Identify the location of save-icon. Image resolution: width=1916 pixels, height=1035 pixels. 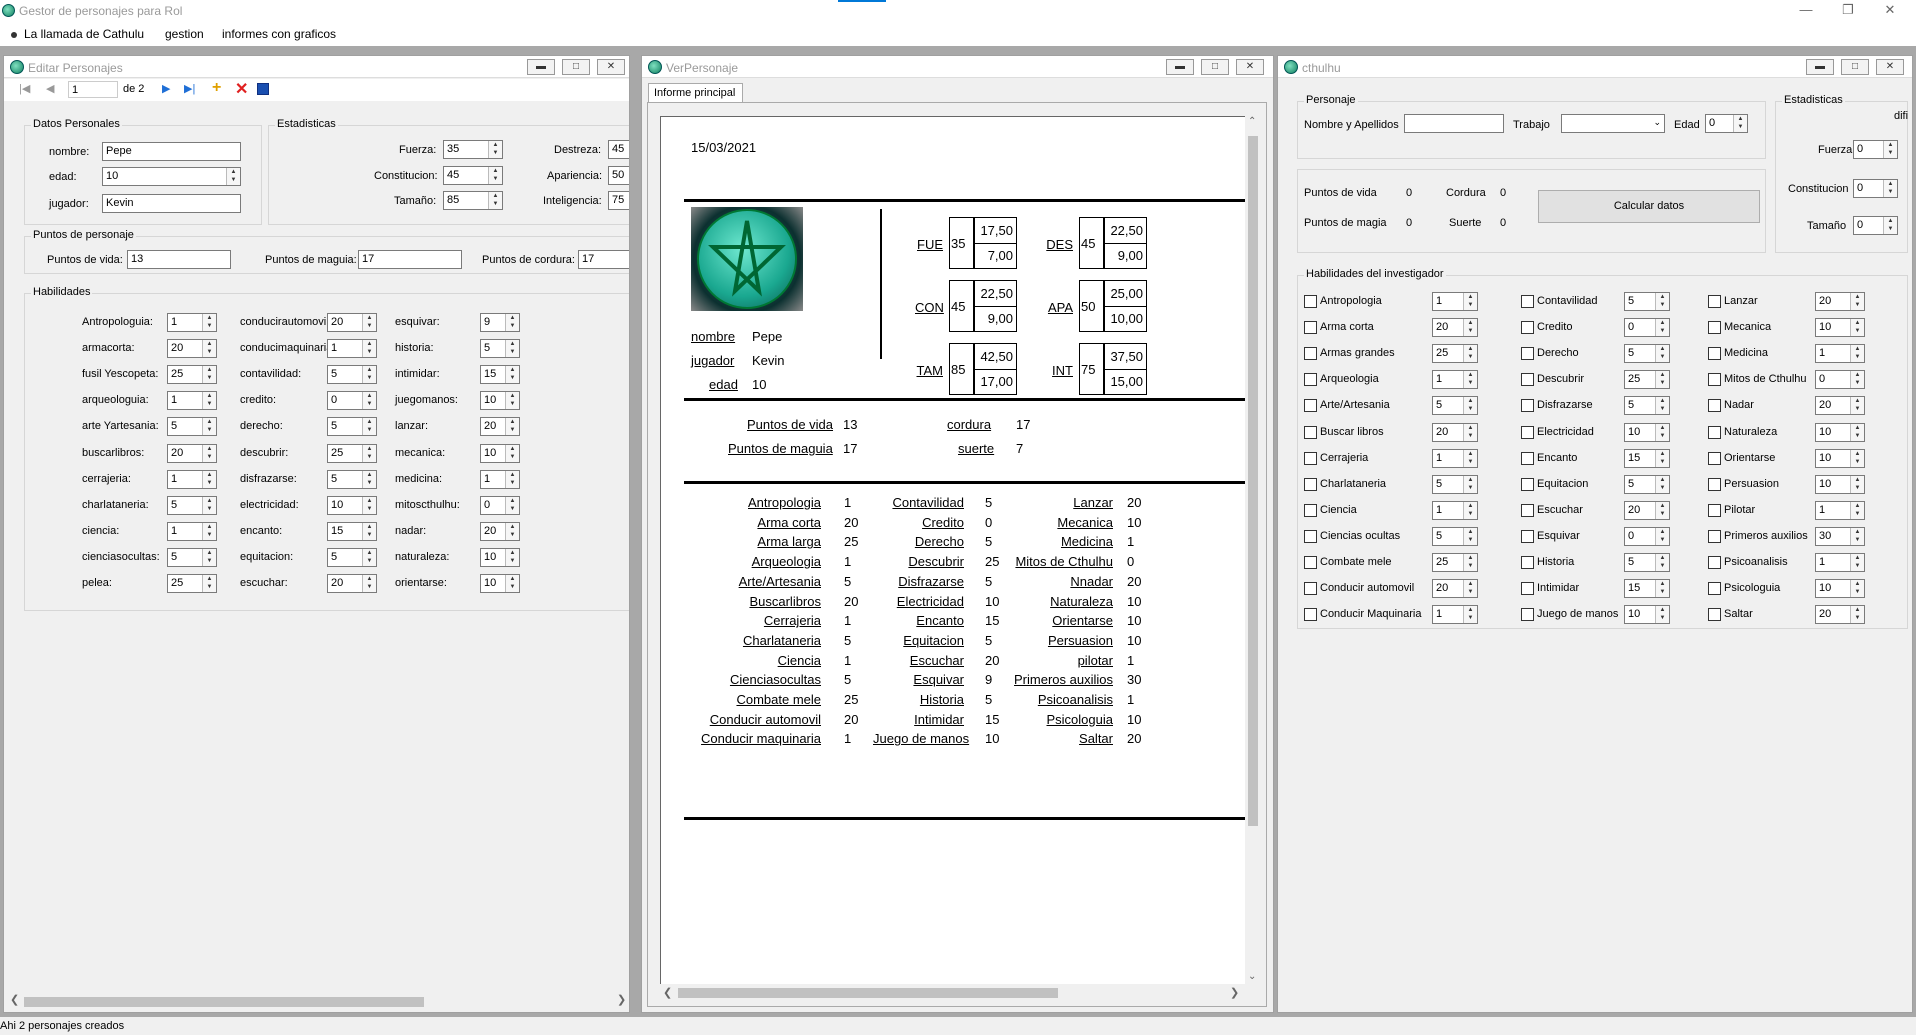
(263, 89).